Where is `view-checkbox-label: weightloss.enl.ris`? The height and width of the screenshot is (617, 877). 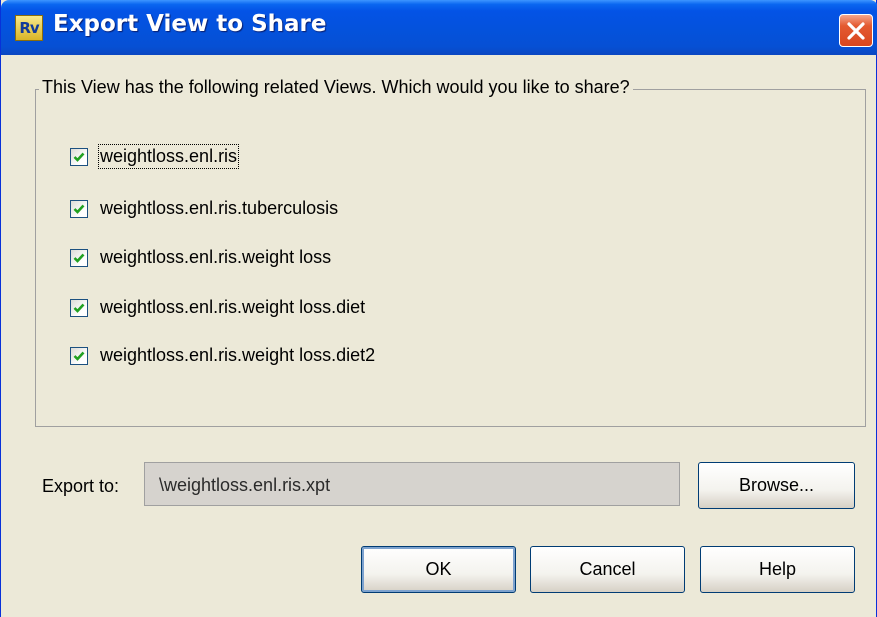 view-checkbox-label: weightloss.enl.ris is located at coordinates (168, 156).